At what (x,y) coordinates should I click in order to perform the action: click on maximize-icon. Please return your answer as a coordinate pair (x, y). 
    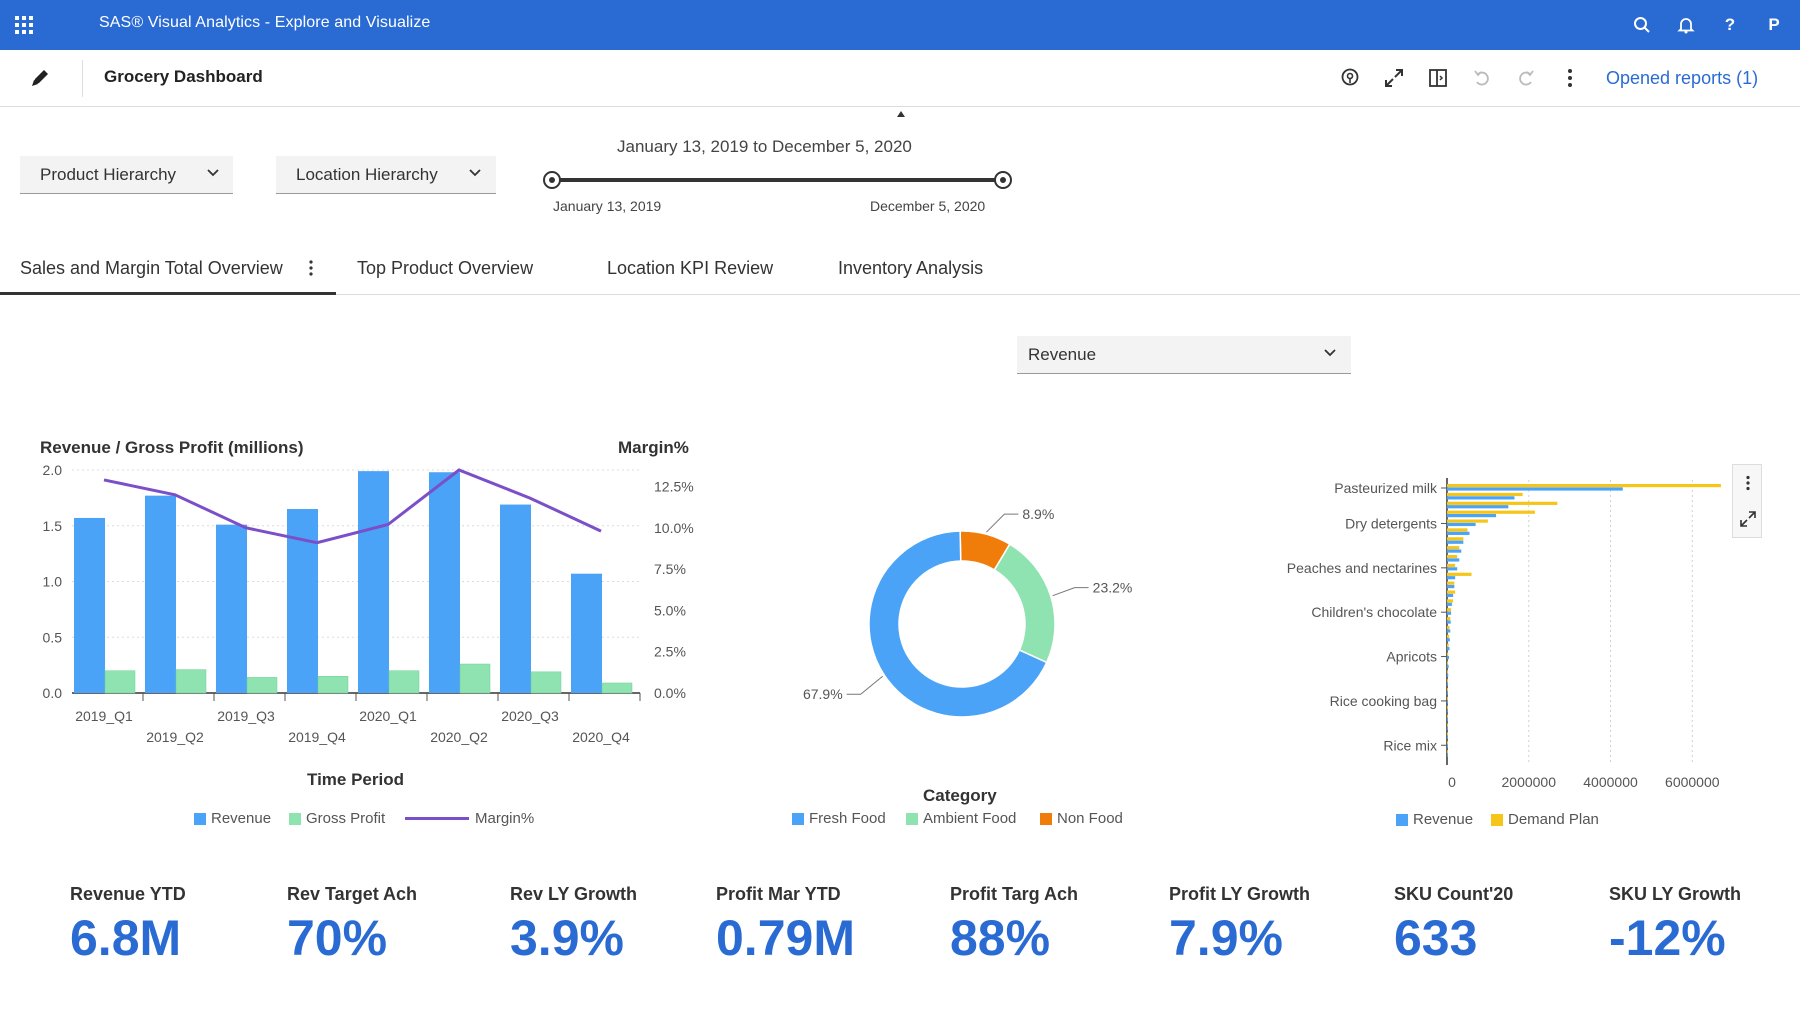
    Looking at the image, I should click on (1748, 519).